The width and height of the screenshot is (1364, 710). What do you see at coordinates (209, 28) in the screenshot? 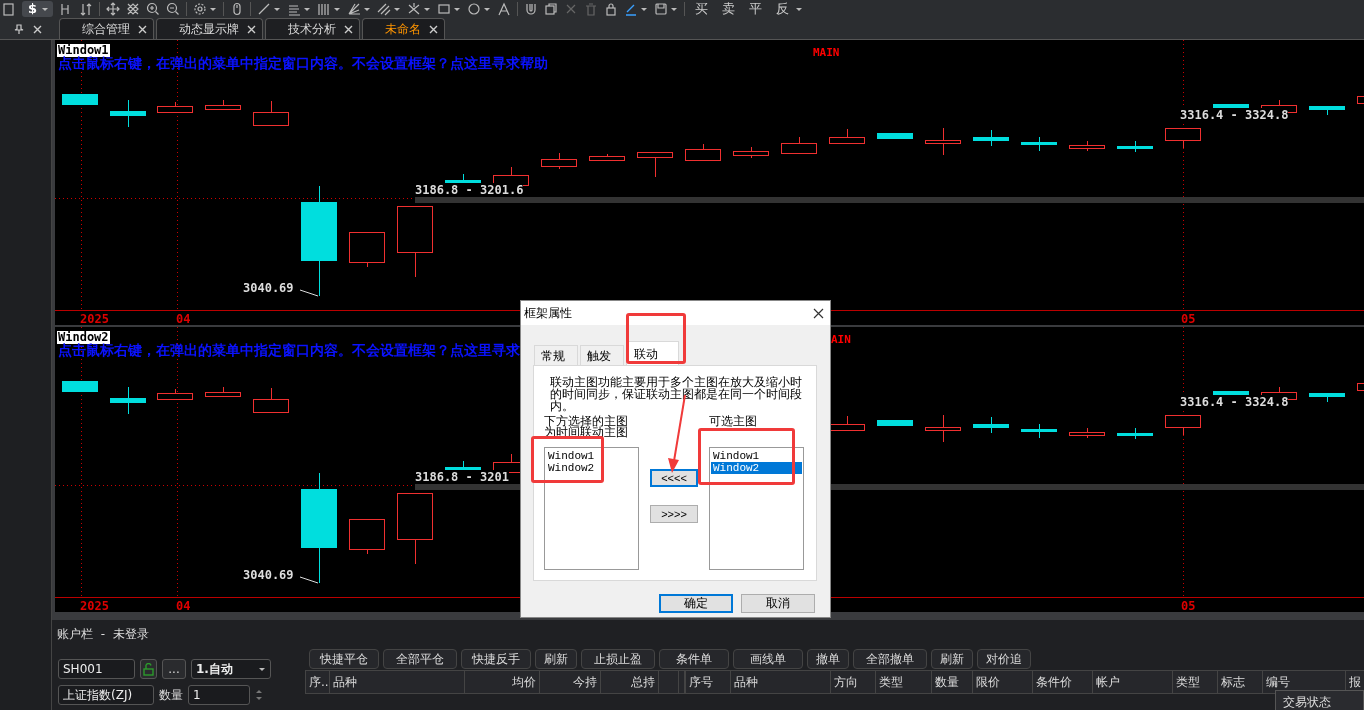
I see `tab: 动态显示牌` at bounding box center [209, 28].